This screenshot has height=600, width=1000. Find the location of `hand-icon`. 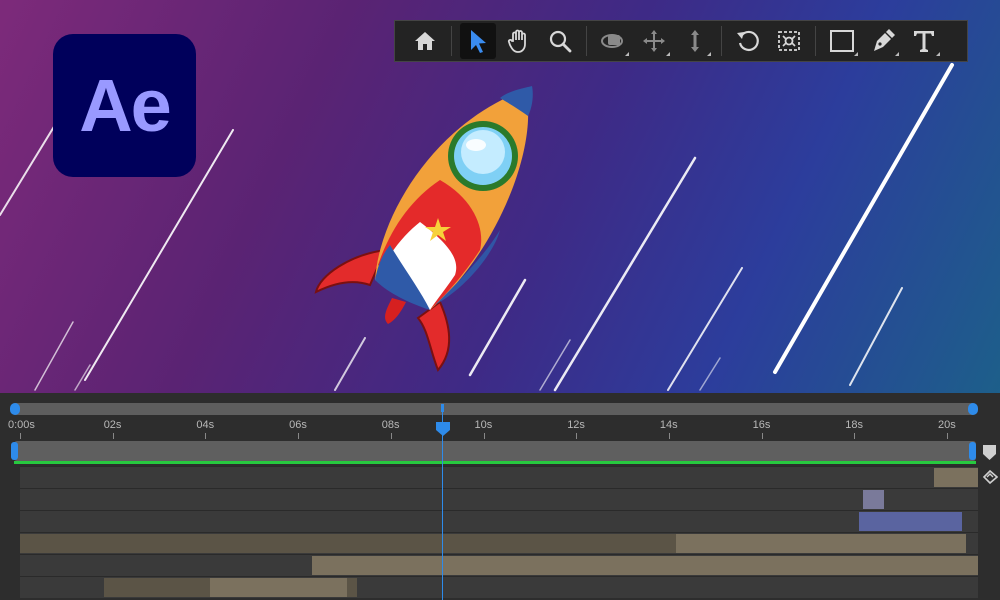

hand-icon is located at coordinates (516, 41).